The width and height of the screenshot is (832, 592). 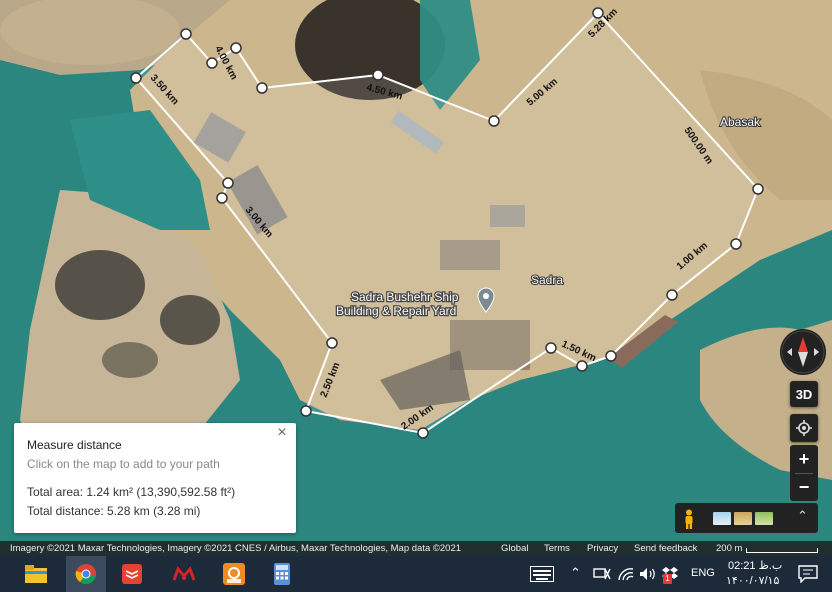 I want to click on layer-thumb-satellite, so click(x=764, y=518).